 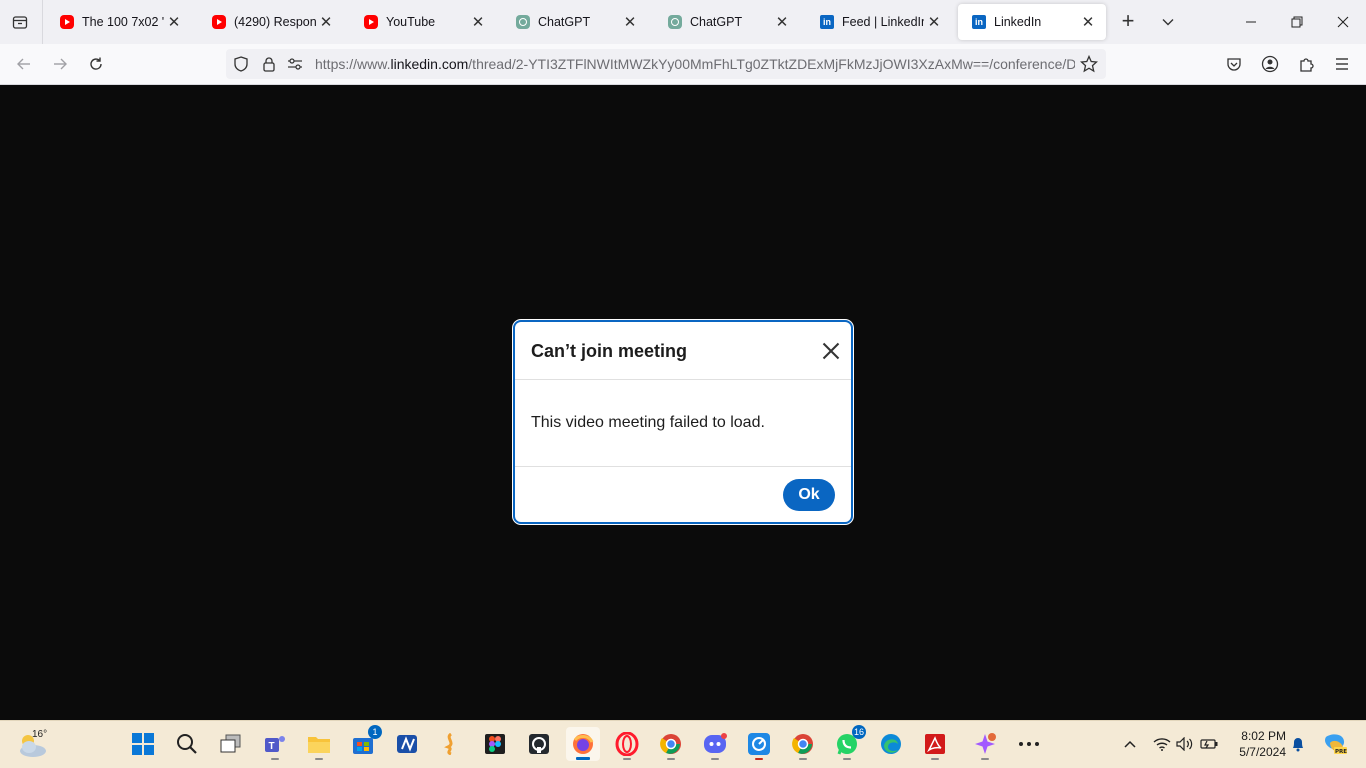 What do you see at coordinates (683, 466) in the screenshot?
I see `dialog-footer-divider` at bounding box center [683, 466].